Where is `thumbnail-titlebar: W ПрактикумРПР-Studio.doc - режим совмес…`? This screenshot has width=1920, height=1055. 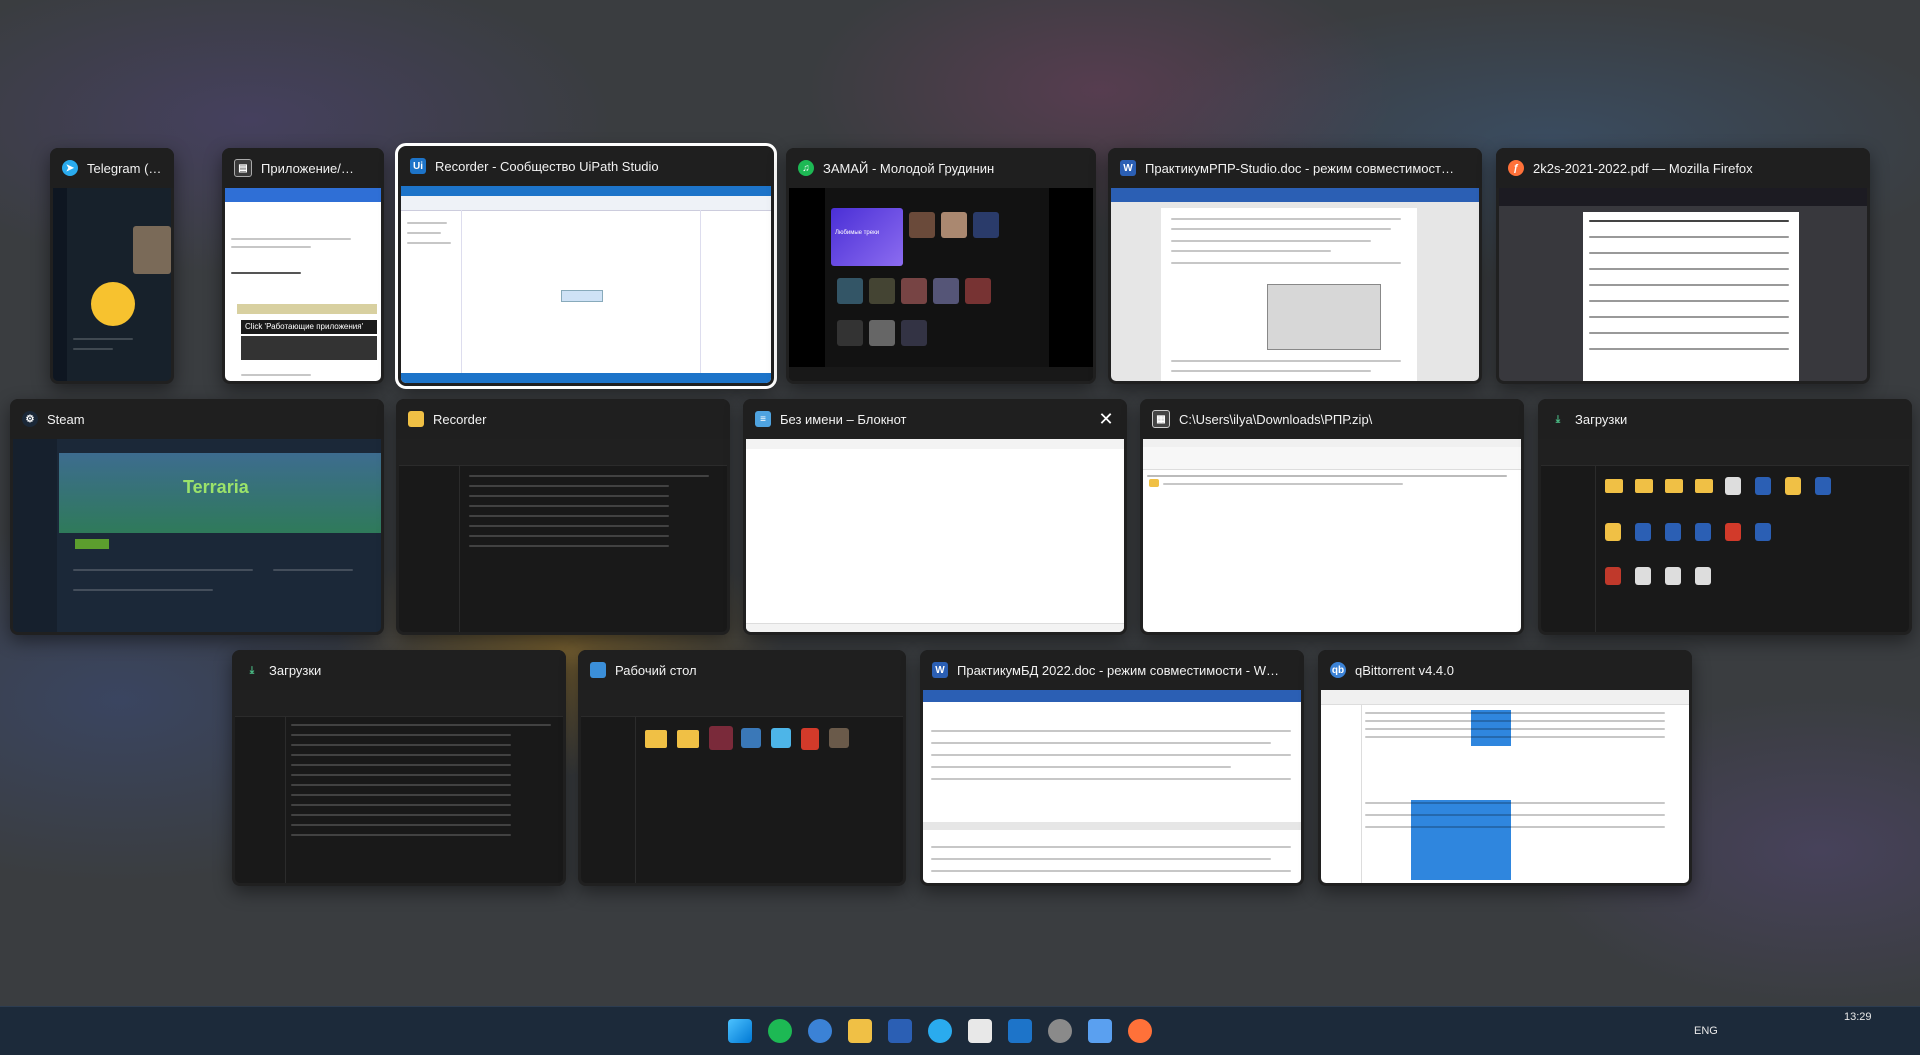 thumbnail-titlebar: W ПрактикумРПР-Studio.doc - режим совмес… is located at coordinates (1295, 168).